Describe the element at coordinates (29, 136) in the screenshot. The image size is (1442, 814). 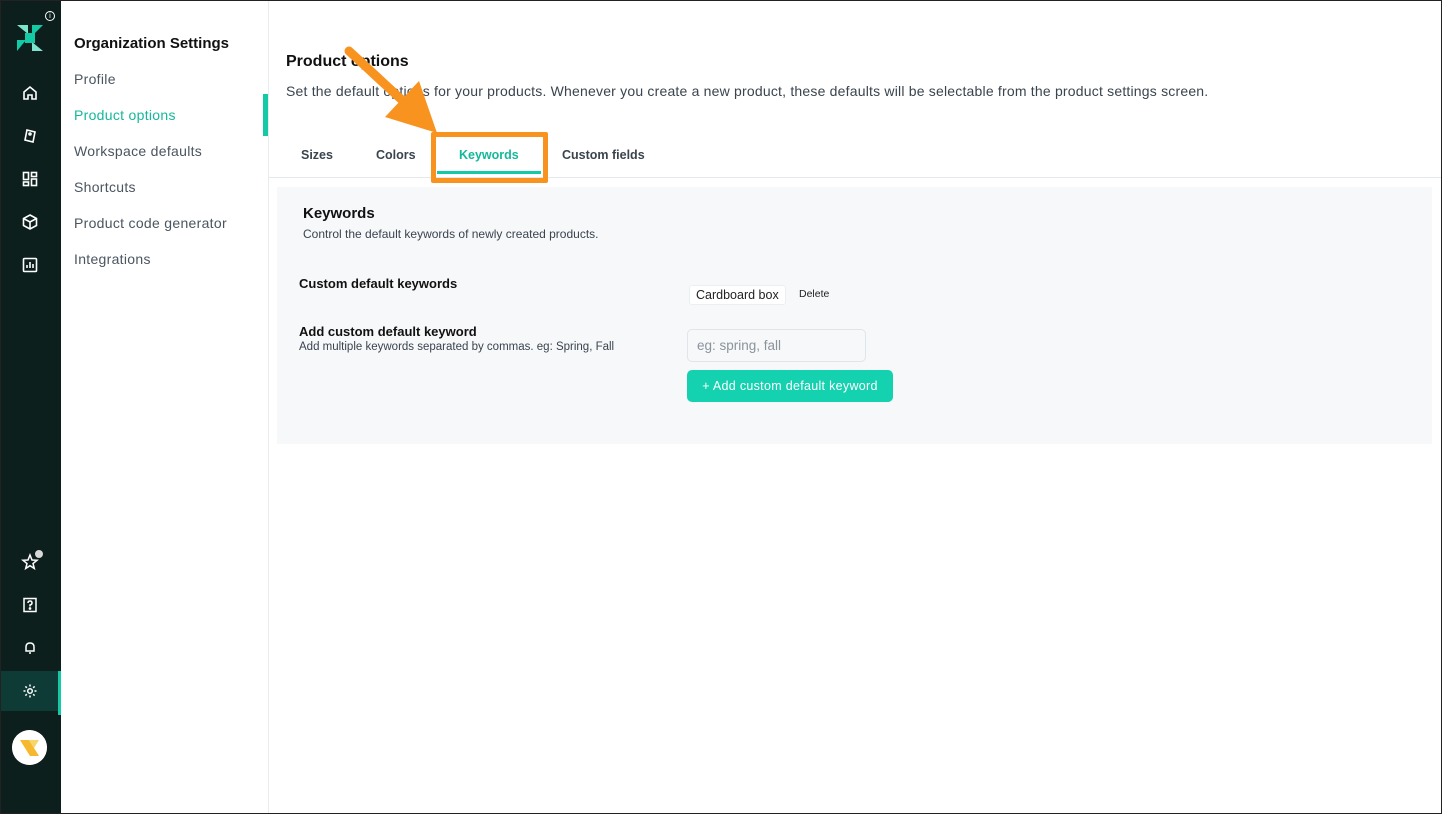
I see `tag-icon` at that location.